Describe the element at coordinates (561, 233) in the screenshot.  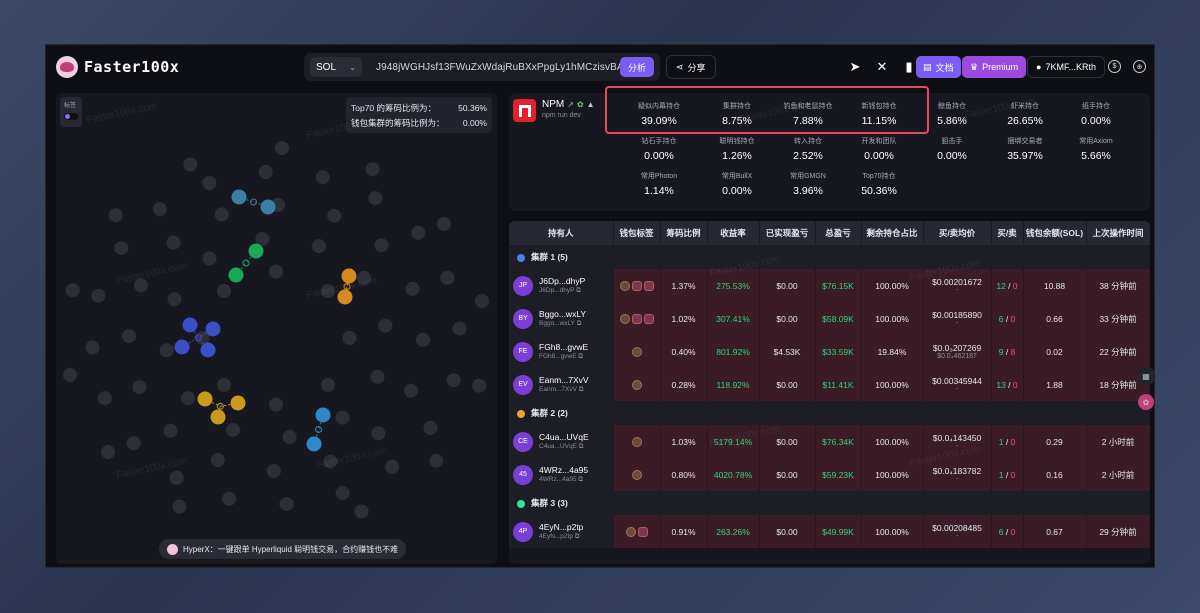
I see `column-header: 持有人` at that location.